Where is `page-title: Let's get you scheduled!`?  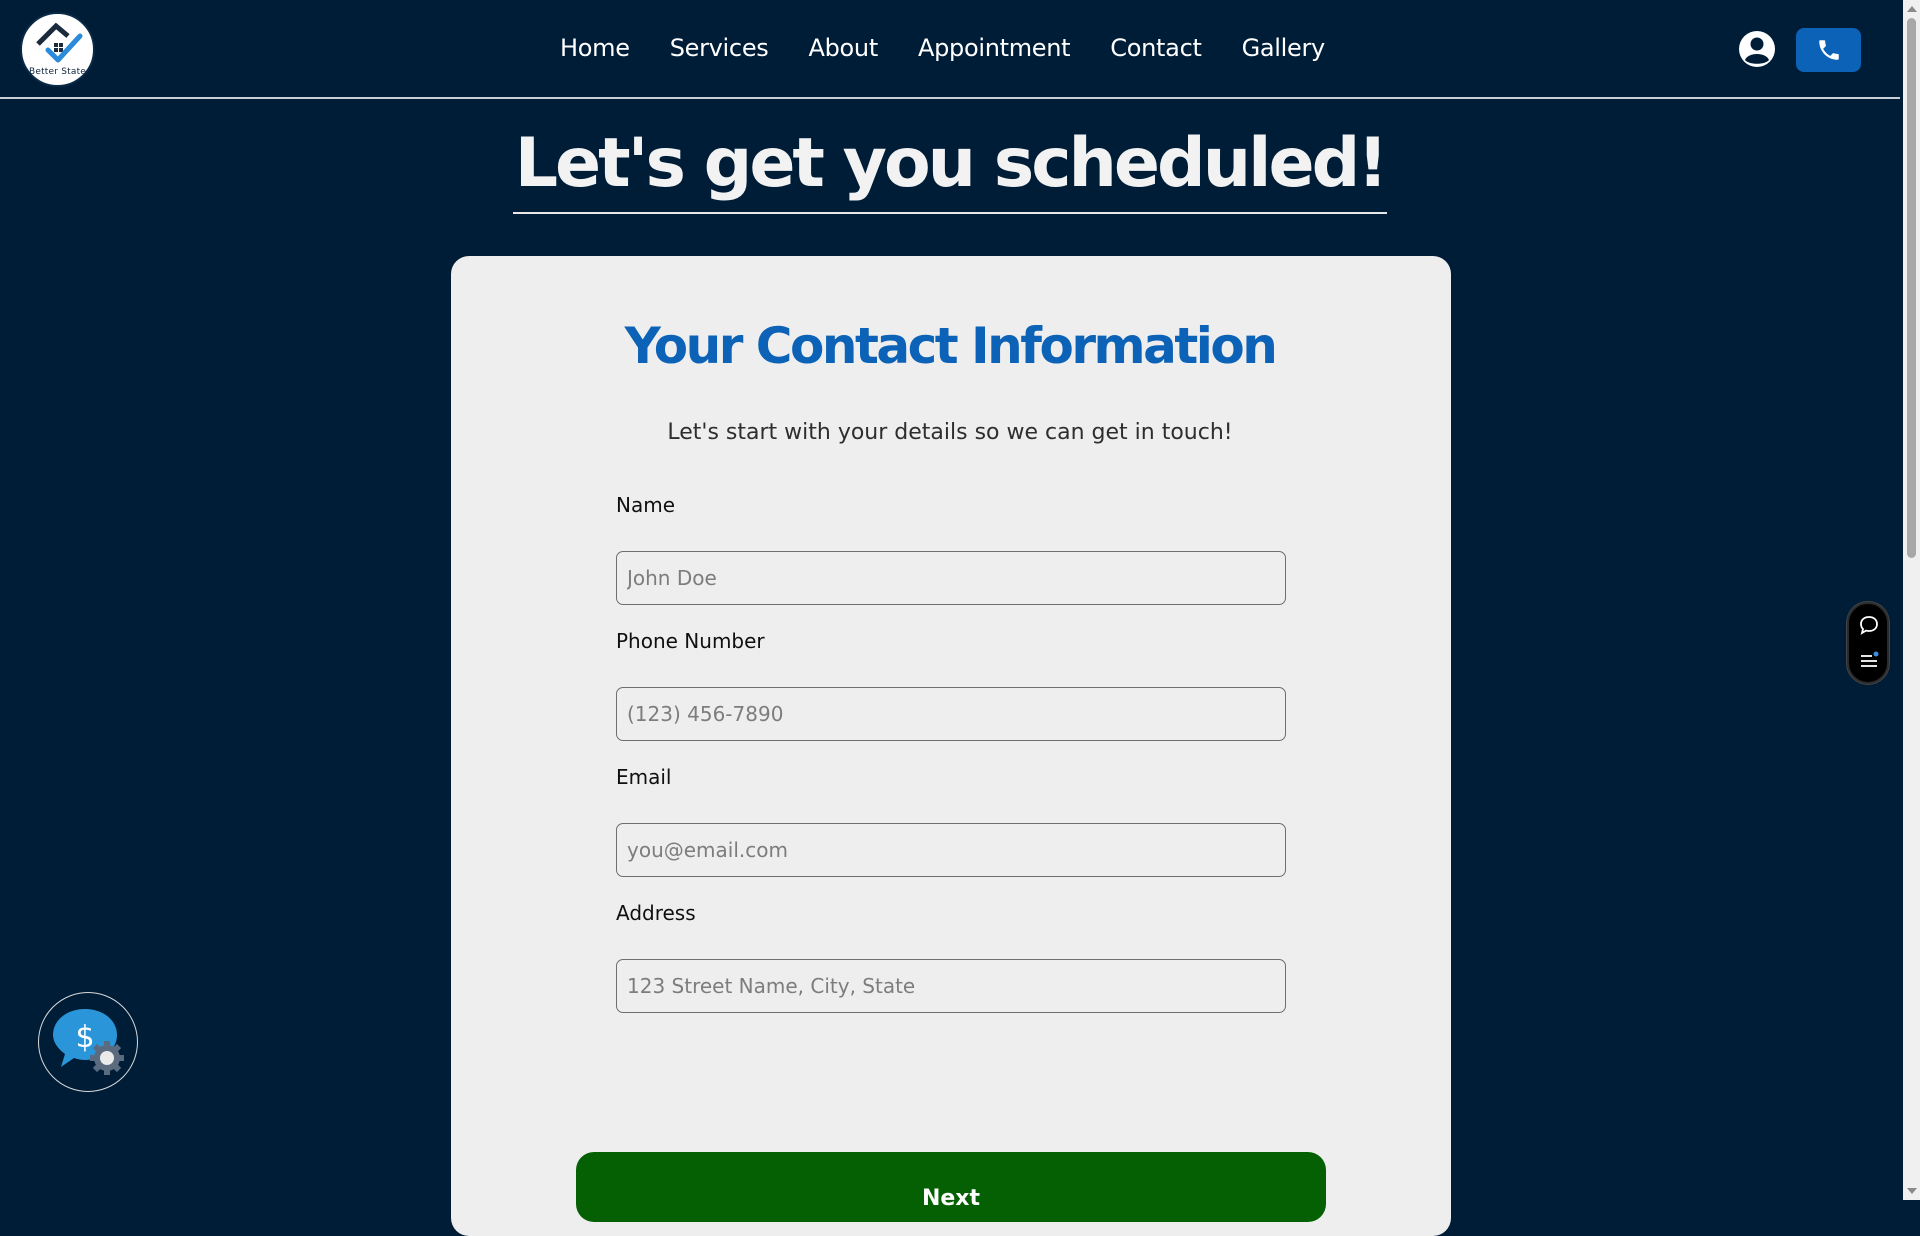
page-title: Let's get you scheduled! is located at coordinates (950, 166).